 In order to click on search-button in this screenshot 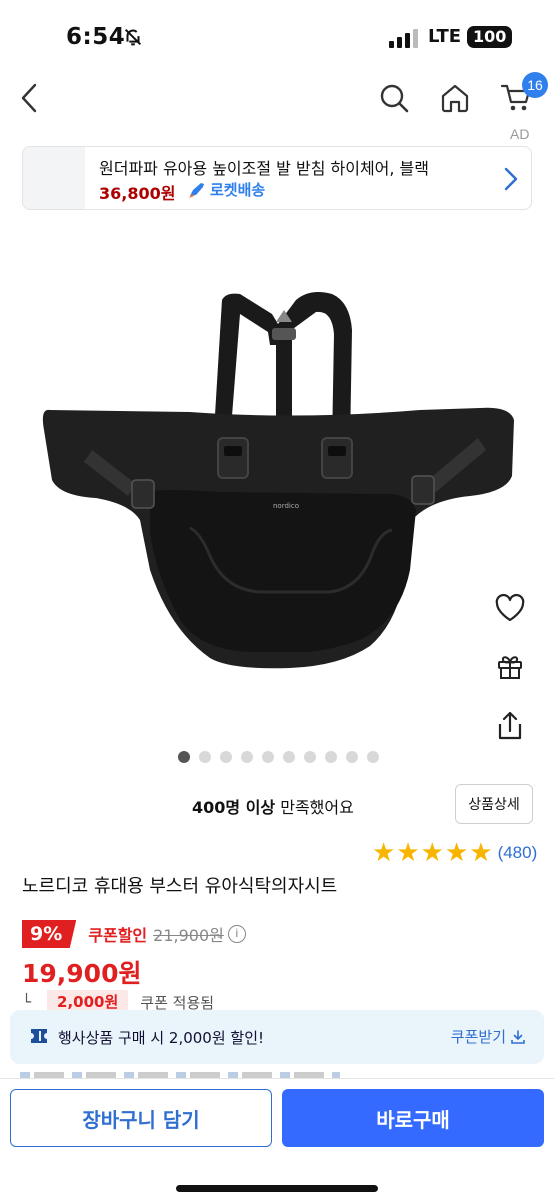, I will do `click(394, 98)`.